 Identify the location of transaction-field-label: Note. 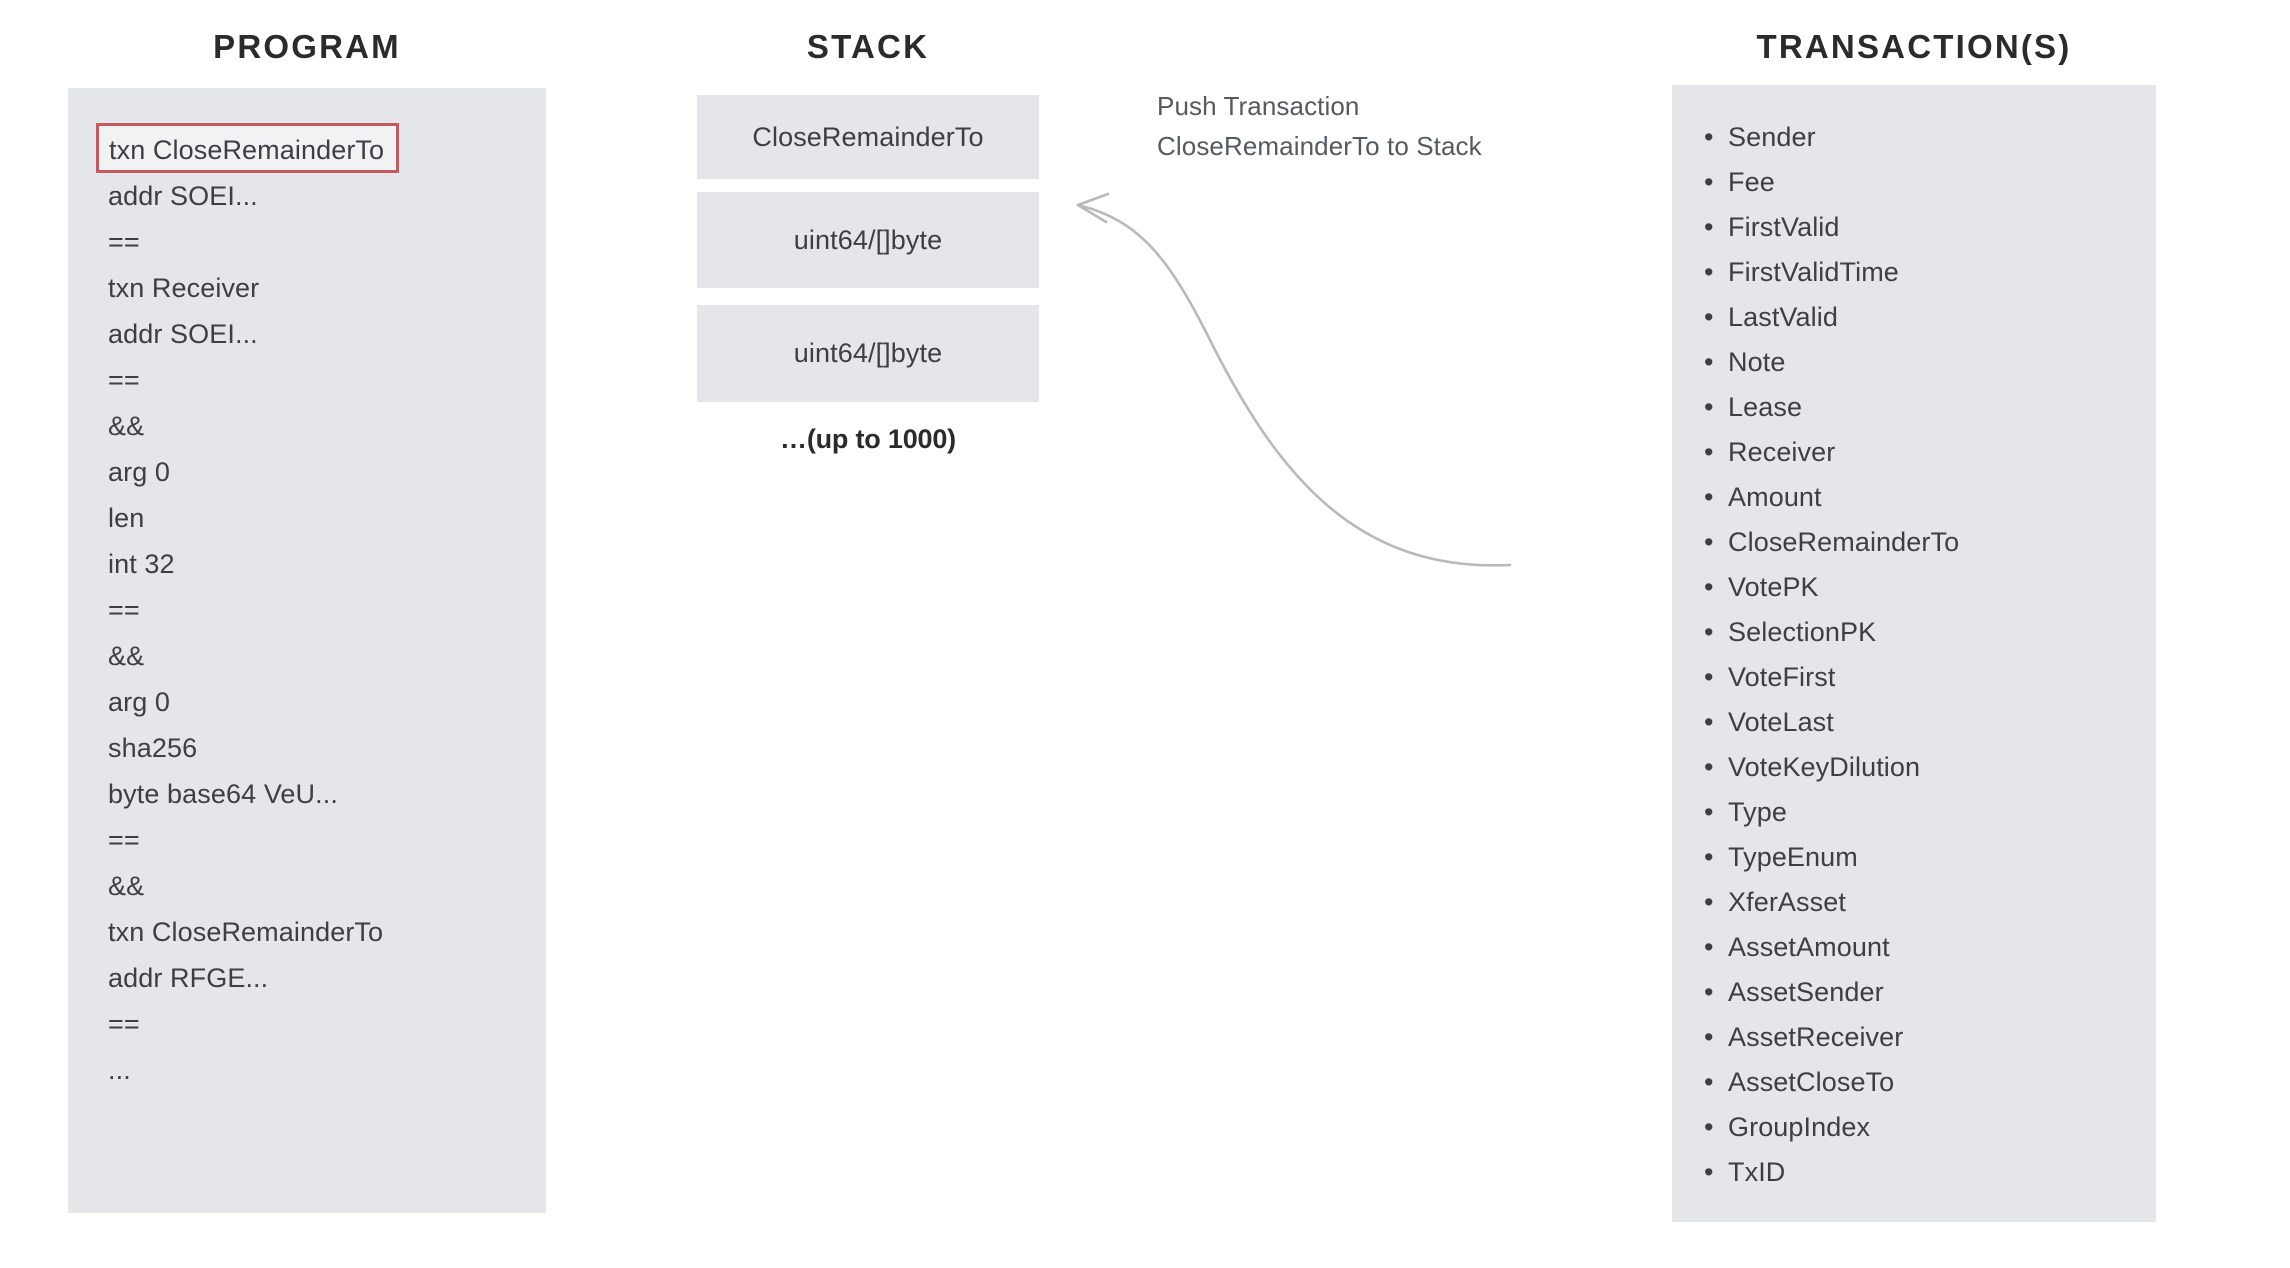
(1757, 362).